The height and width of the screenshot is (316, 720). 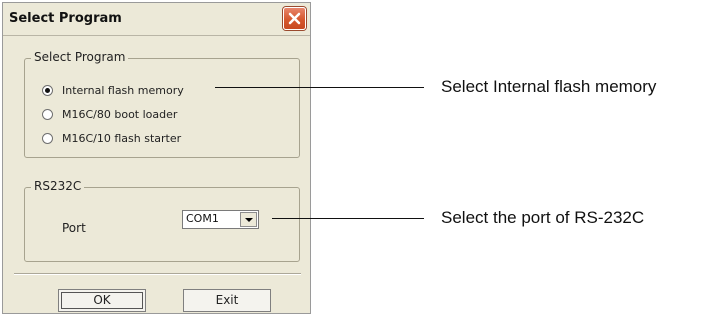 I want to click on port-label: Port, so click(x=74, y=228).